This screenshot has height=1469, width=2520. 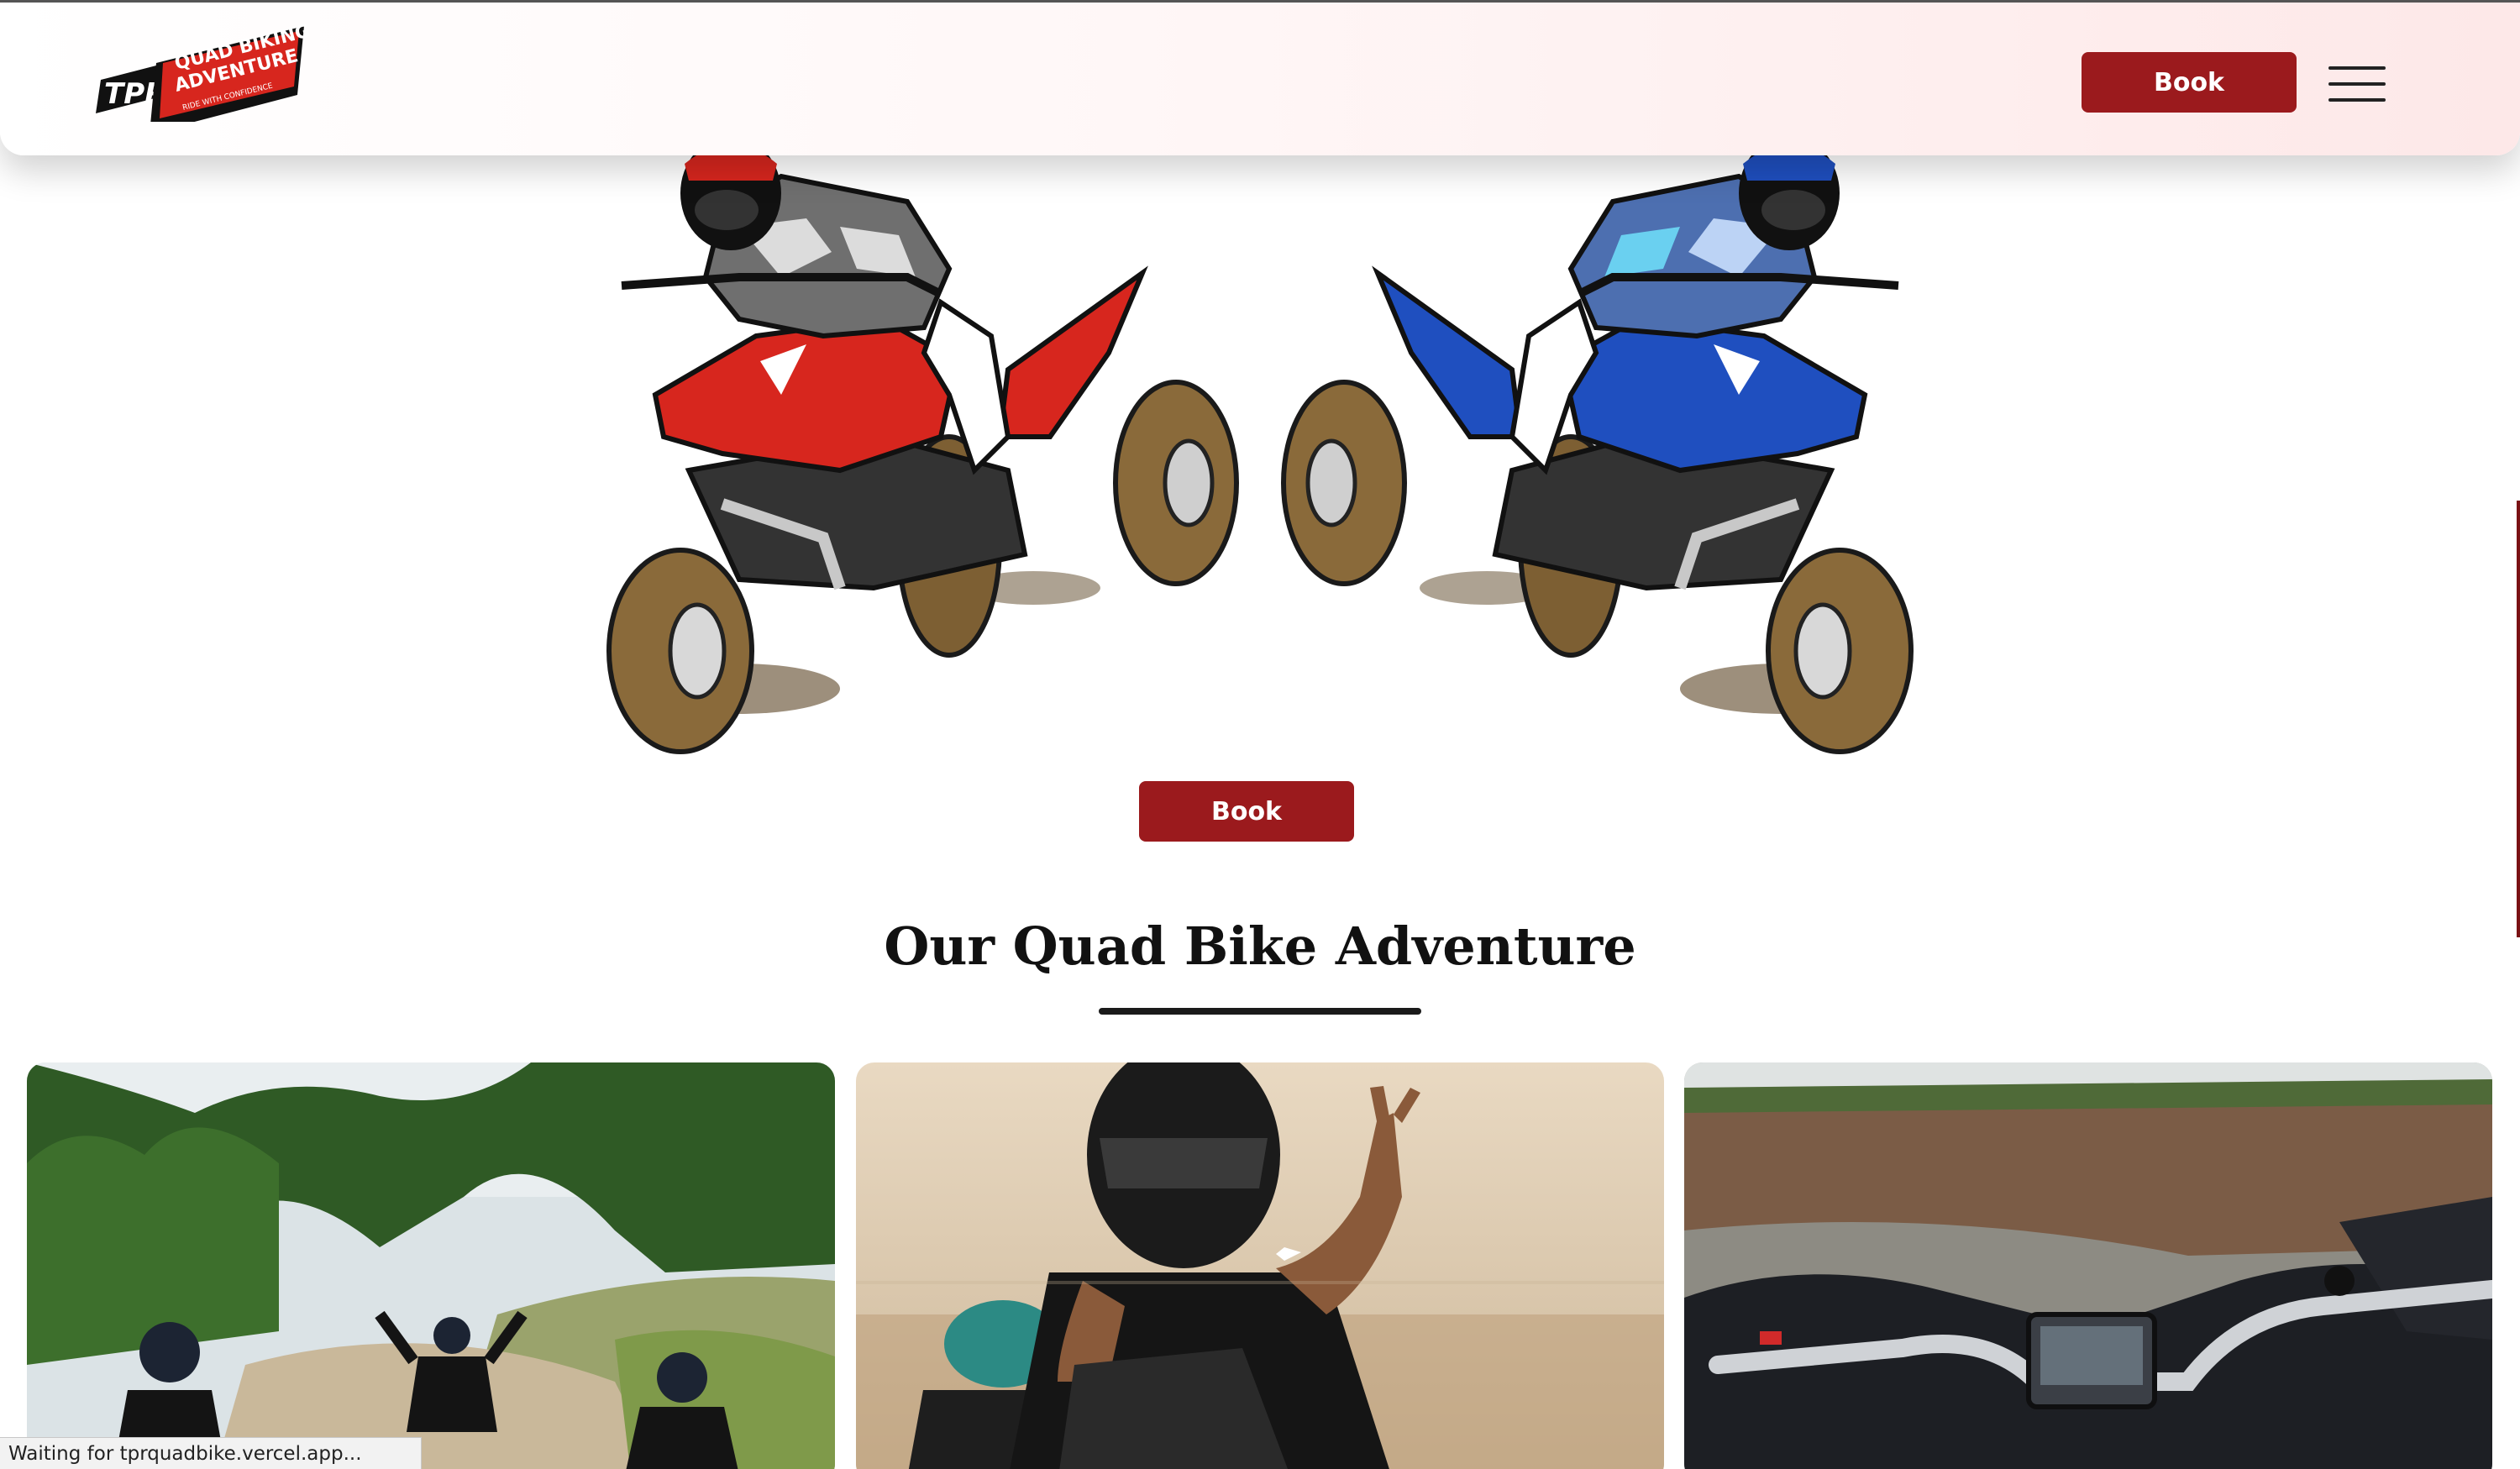 What do you see at coordinates (922, 445) in the screenshot?
I see `red-quad-rider` at bounding box center [922, 445].